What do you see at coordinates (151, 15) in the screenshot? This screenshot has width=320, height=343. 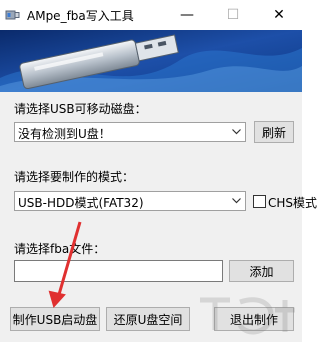 I see `title-bar: AMpe_fba写入工具 — ☐ ✕` at bounding box center [151, 15].